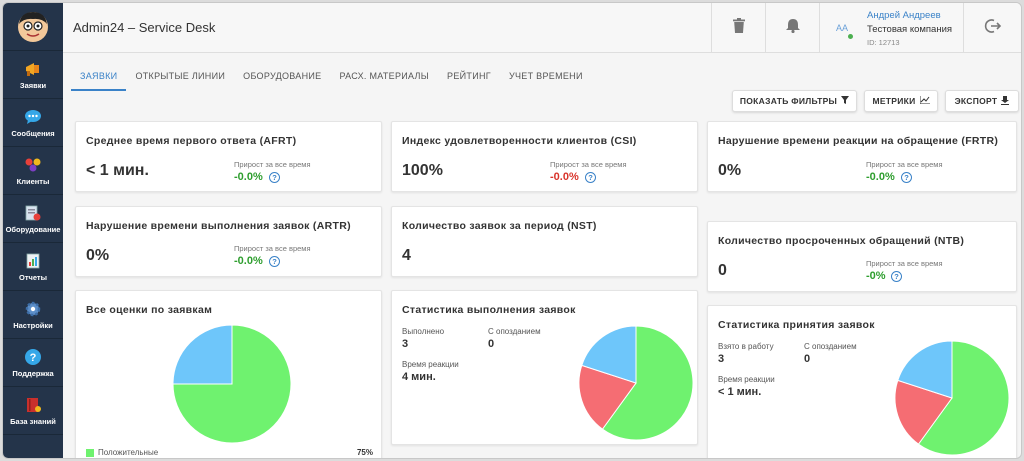 The height and width of the screenshot is (461, 1024). Describe the element at coordinates (180, 79) in the screenshot. I see `tab-open-lines: ОТКРЫТЫЕ ЛИНИИ` at that location.